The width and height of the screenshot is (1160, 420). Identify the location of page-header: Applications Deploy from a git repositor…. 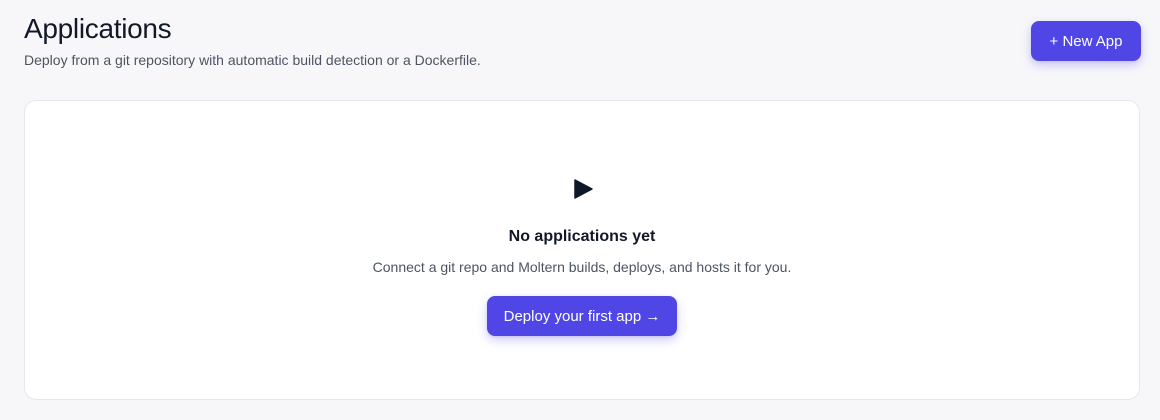
(252, 40).